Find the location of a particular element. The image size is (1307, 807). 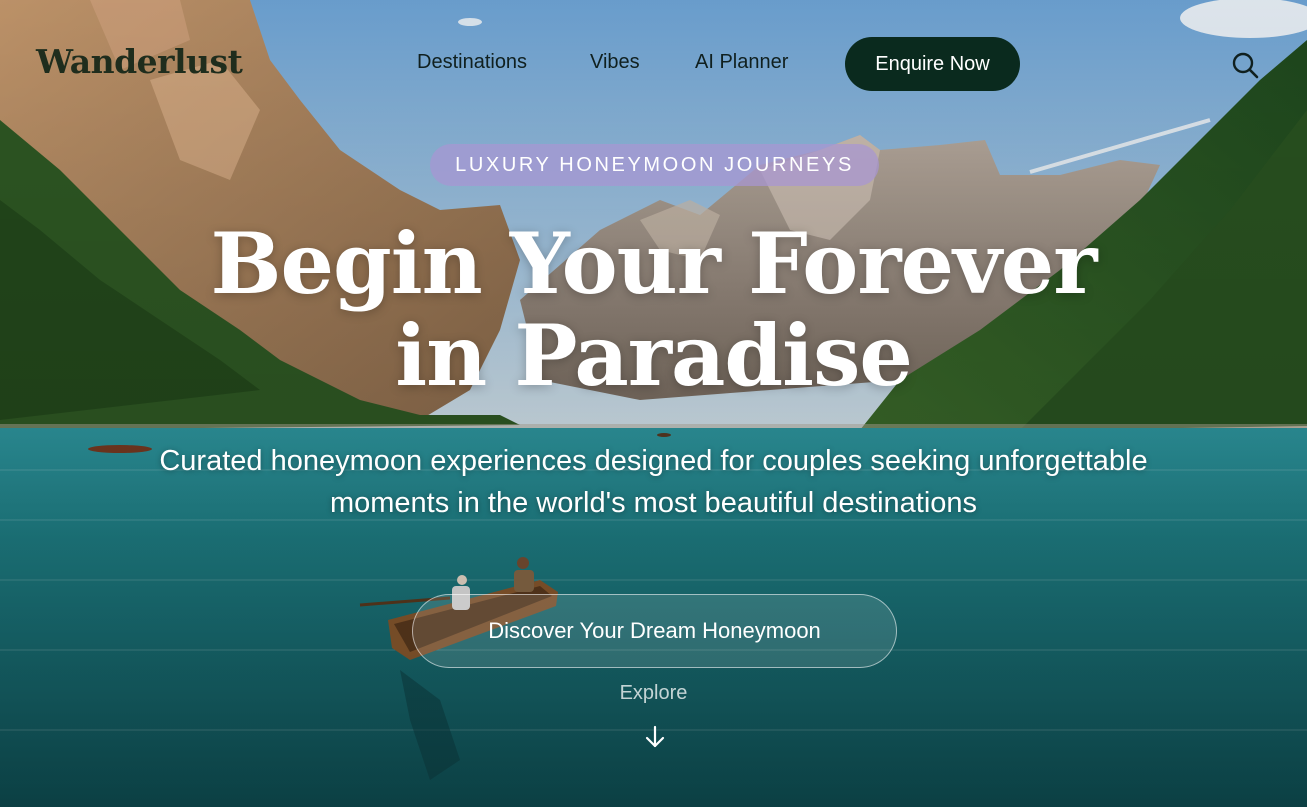

explore-label: Explore is located at coordinates (653, 693).